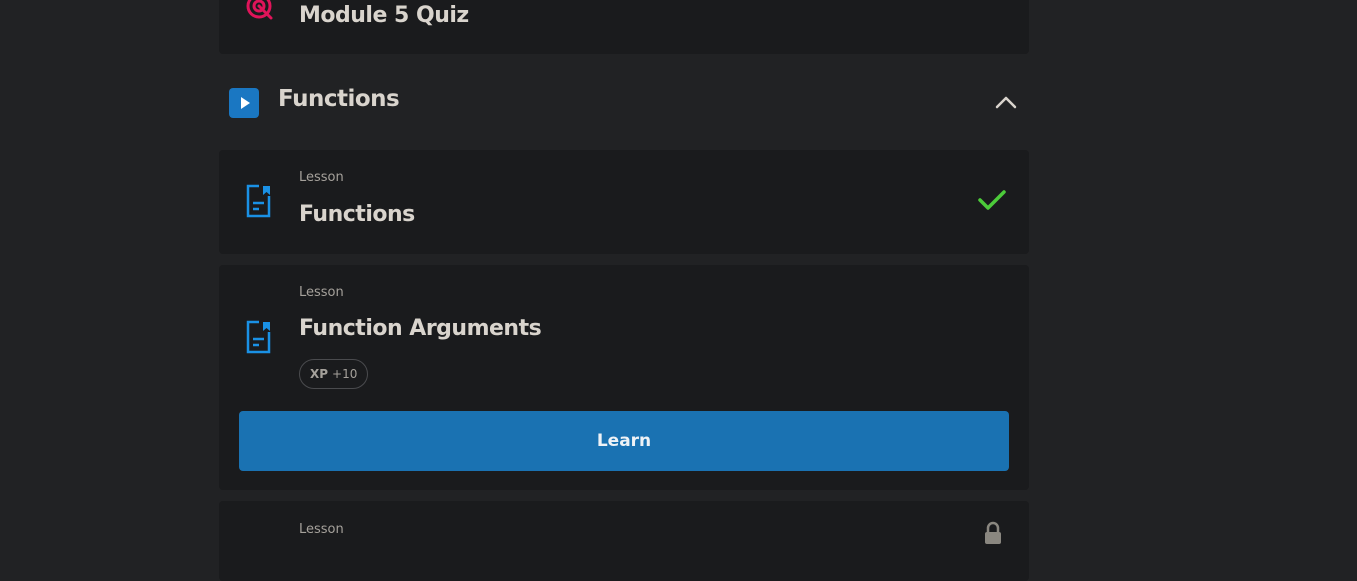 The image size is (1357, 581). I want to click on check-icon, so click(992, 202).